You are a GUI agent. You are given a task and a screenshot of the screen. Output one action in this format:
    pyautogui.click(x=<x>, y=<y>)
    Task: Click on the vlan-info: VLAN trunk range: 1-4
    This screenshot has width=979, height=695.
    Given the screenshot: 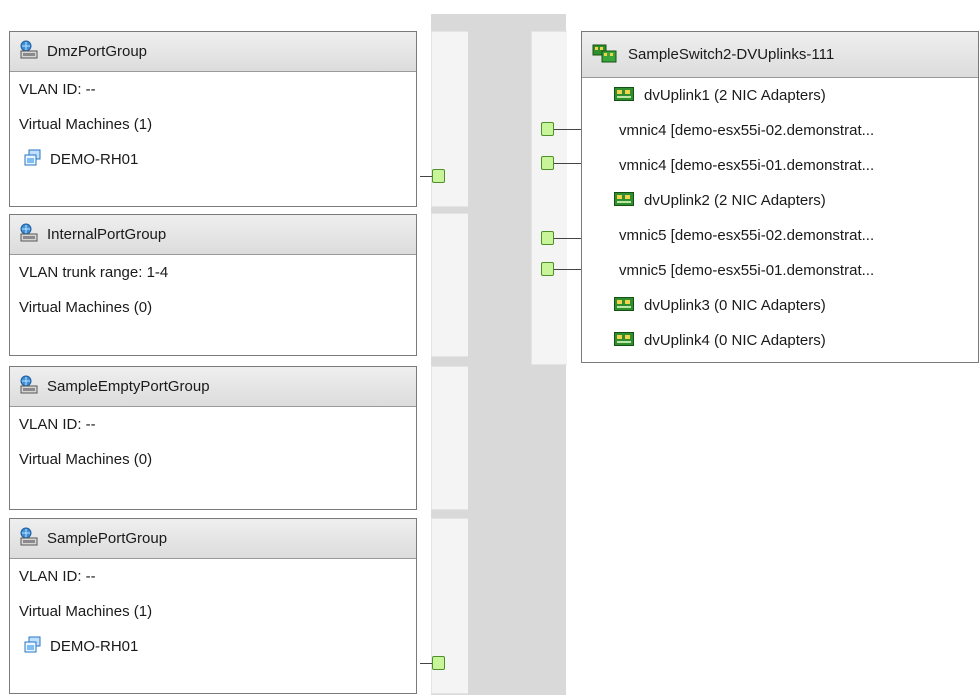 What is the action you would take?
    pyautogui.click(x=94, y=272)
    